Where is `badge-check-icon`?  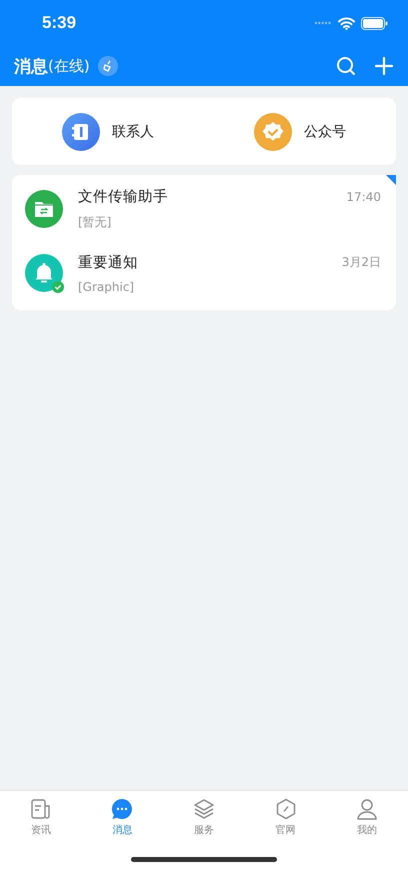
badge-check-icon is located at coordinates (273, 131).